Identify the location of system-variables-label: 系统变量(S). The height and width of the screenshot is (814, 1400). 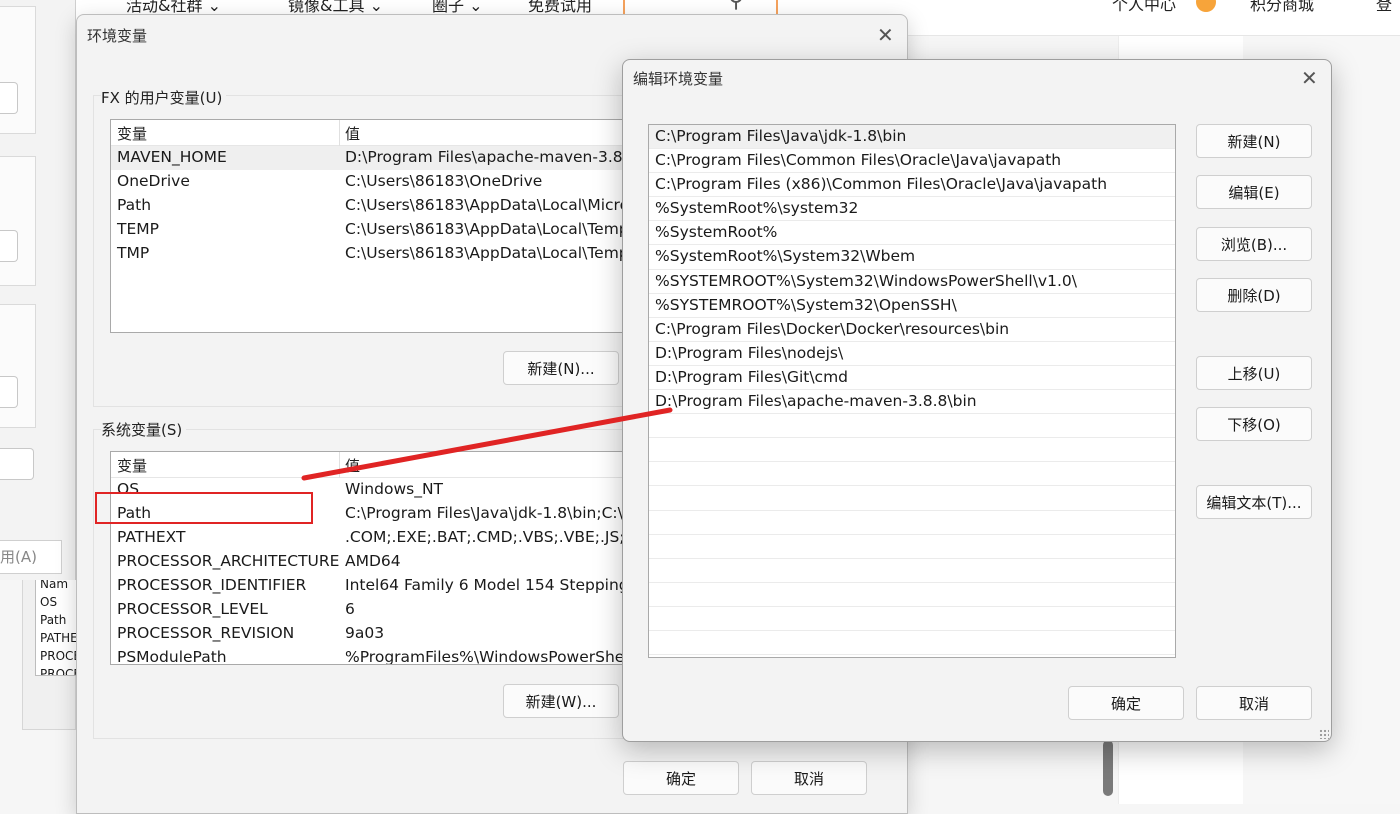
(144, 429).